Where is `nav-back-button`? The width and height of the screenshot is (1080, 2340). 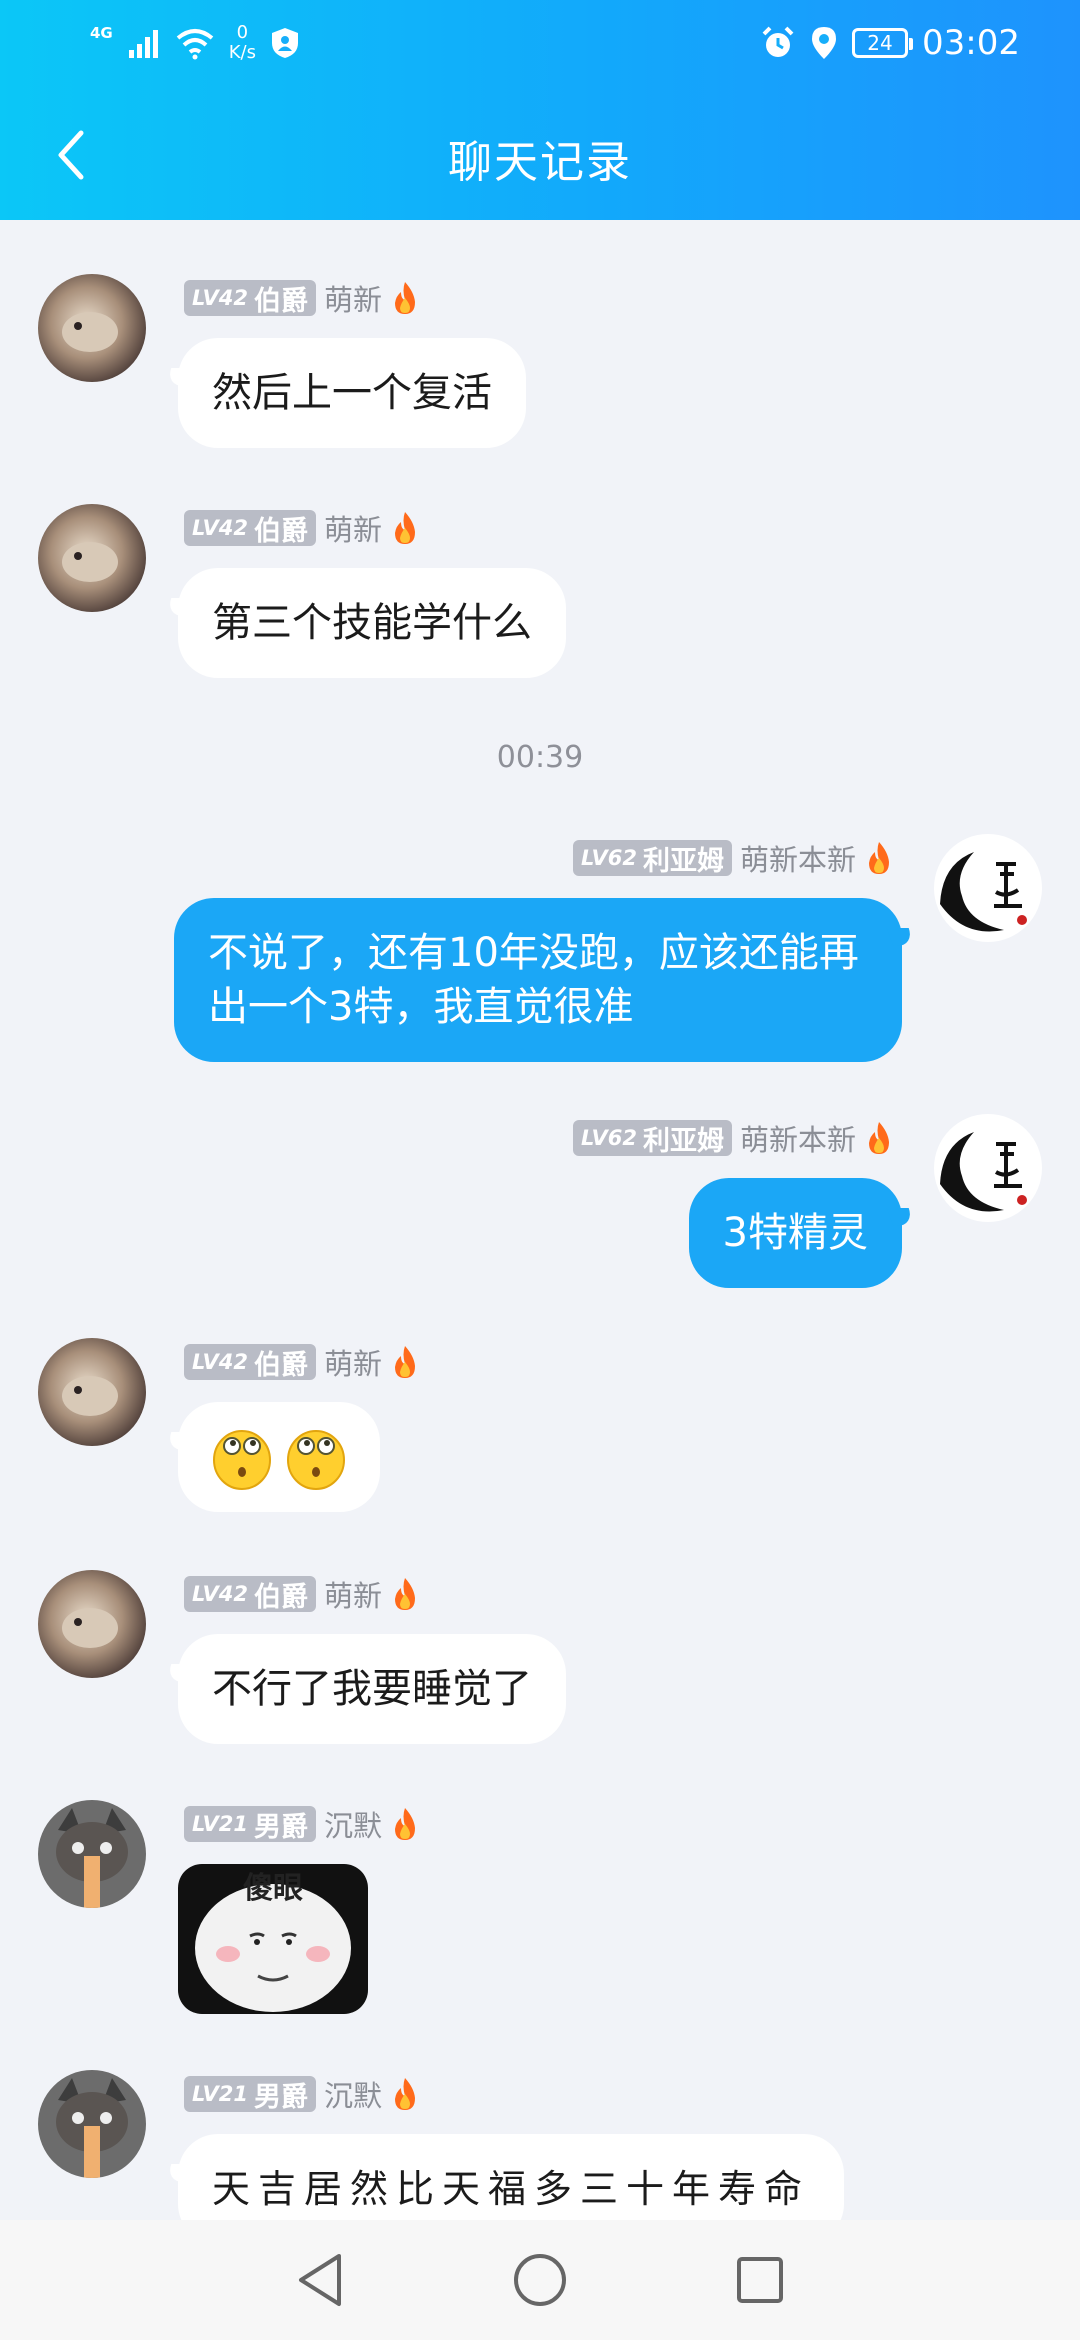 nav-back-button is located at coordinates (320, 2280).